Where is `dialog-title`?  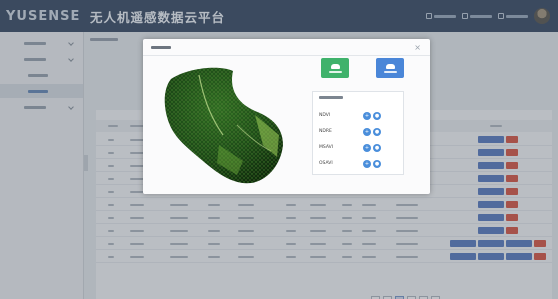 dialog-title is located at coordinates (161, 47).